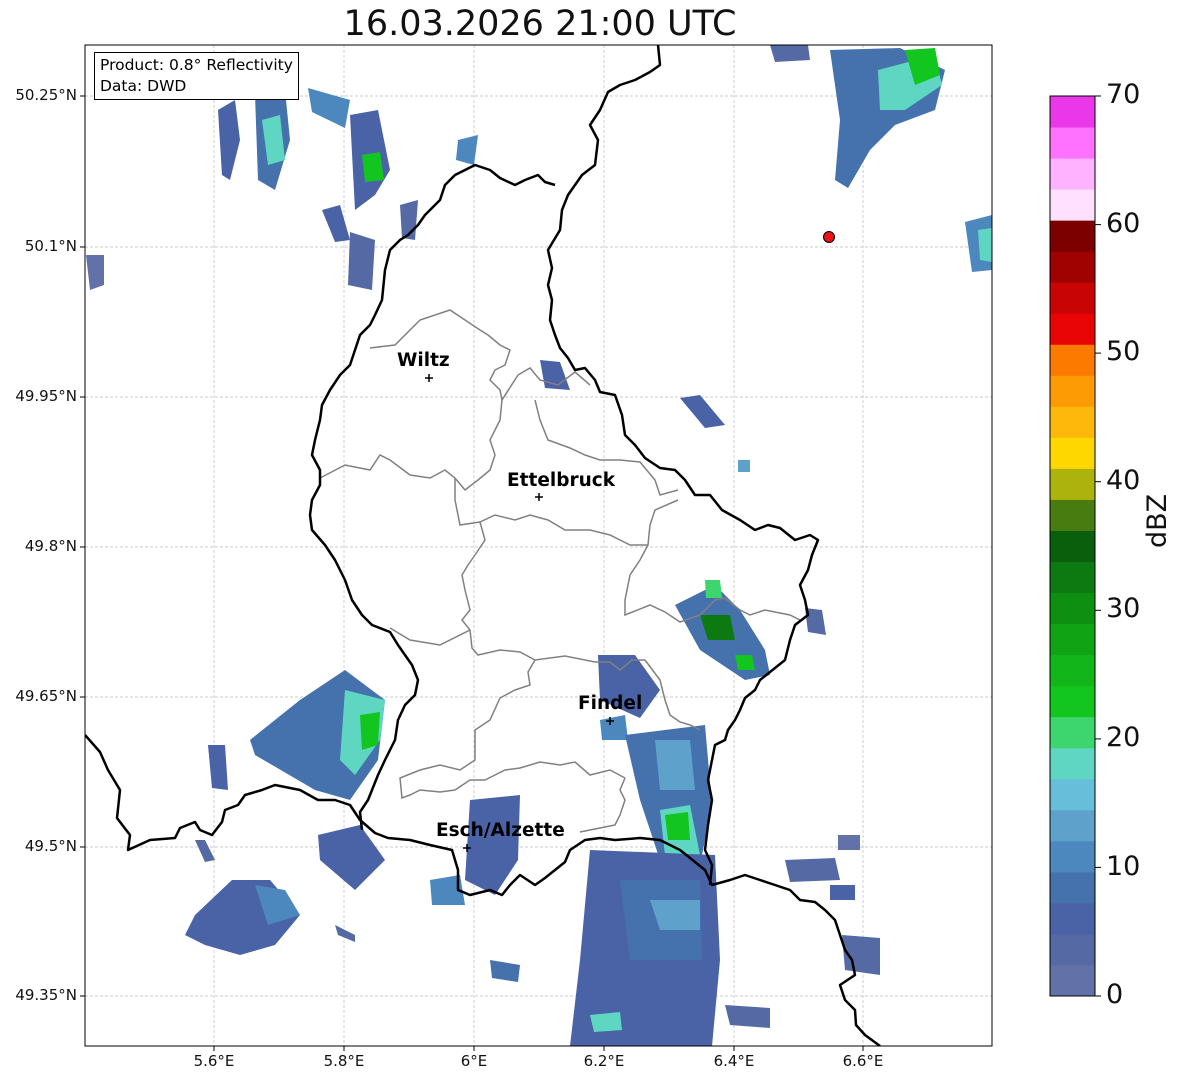 The image size is (1184, 1081). I want to click on lat-label: 49.5°N, so click(50, 846).